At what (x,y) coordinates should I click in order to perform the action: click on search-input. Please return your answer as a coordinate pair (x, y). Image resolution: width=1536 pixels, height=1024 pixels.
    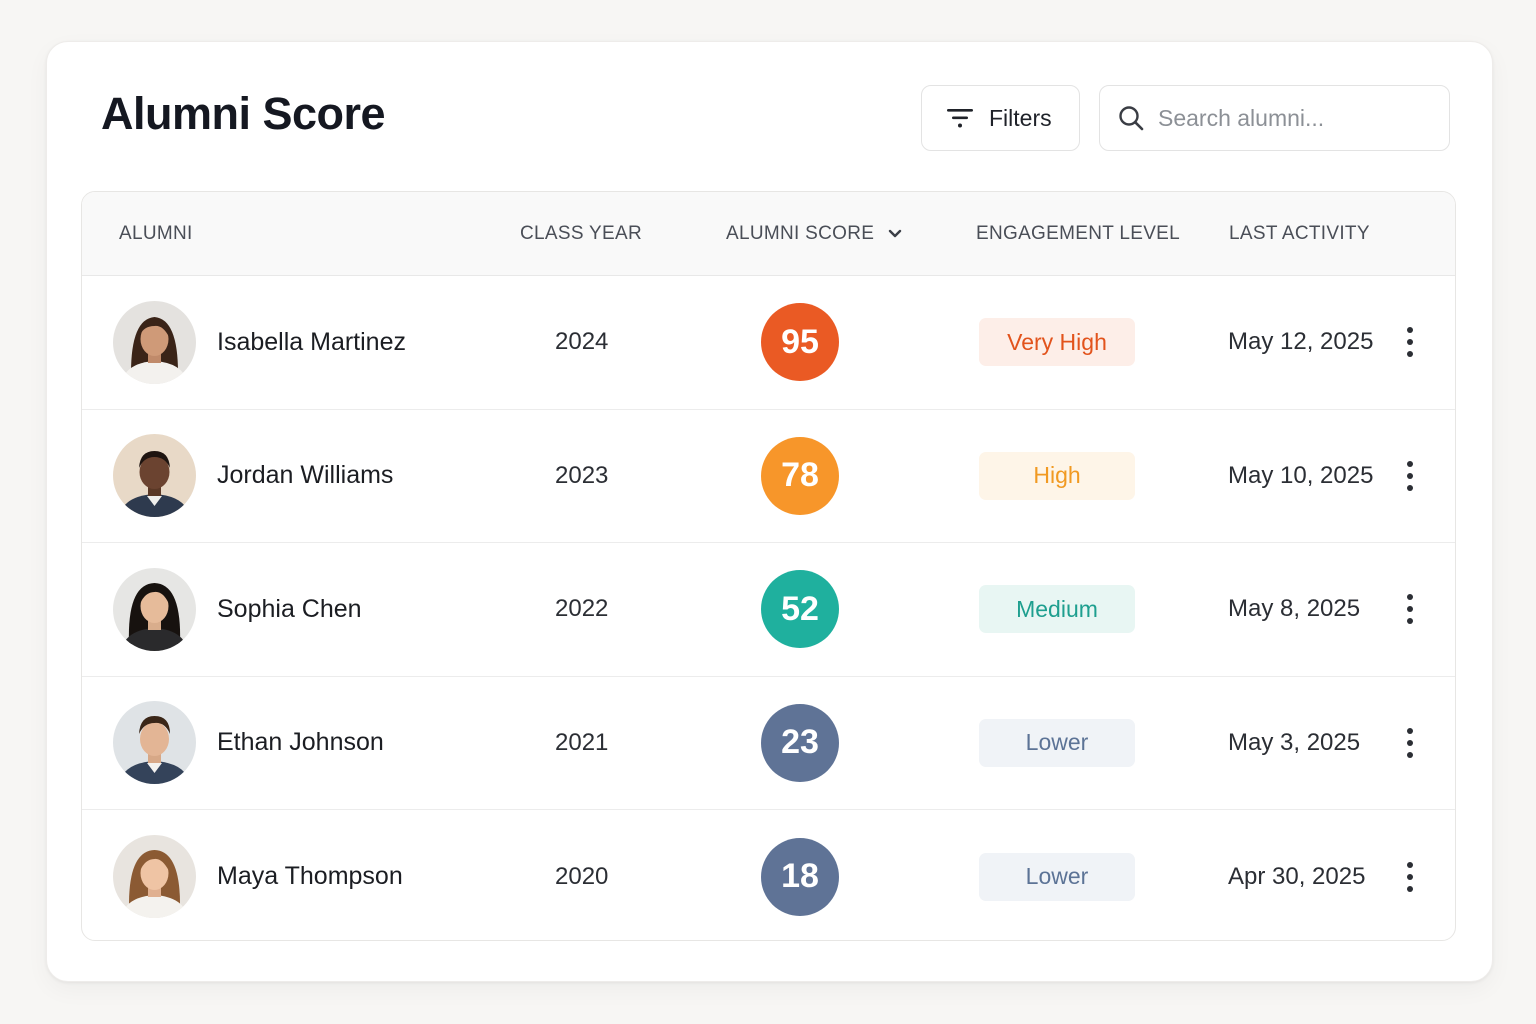
    Looking at the image, I should click on (1298, 118).